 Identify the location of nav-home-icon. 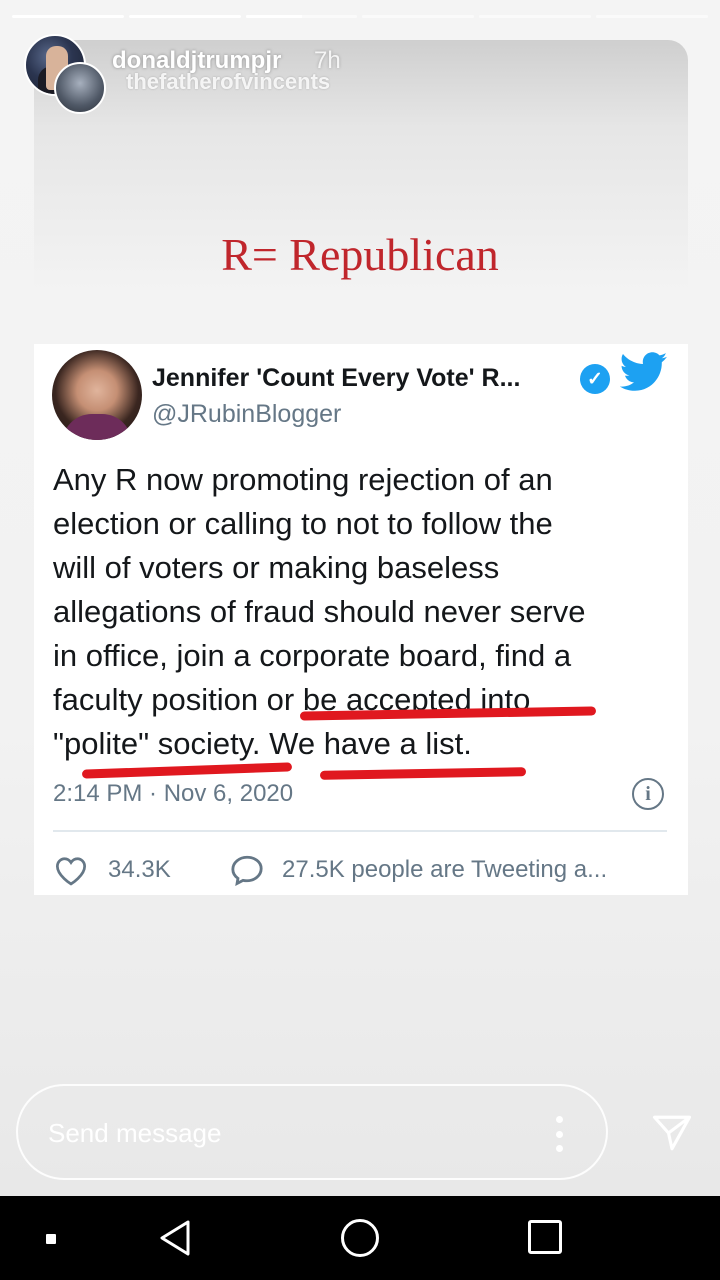
(360, 1238).